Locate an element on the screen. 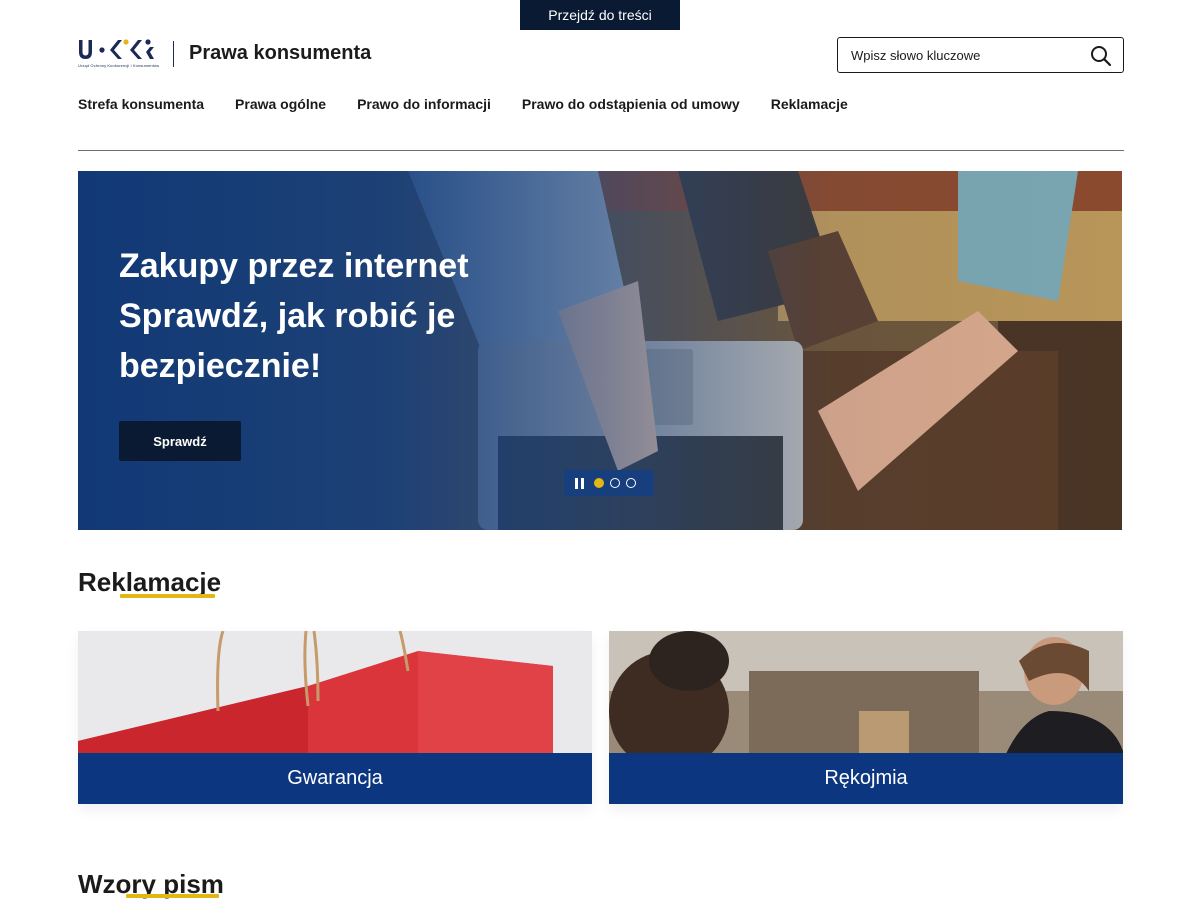 This screenshot has width=1200, height=900. logo-divider is located at coordinates (173, 54).